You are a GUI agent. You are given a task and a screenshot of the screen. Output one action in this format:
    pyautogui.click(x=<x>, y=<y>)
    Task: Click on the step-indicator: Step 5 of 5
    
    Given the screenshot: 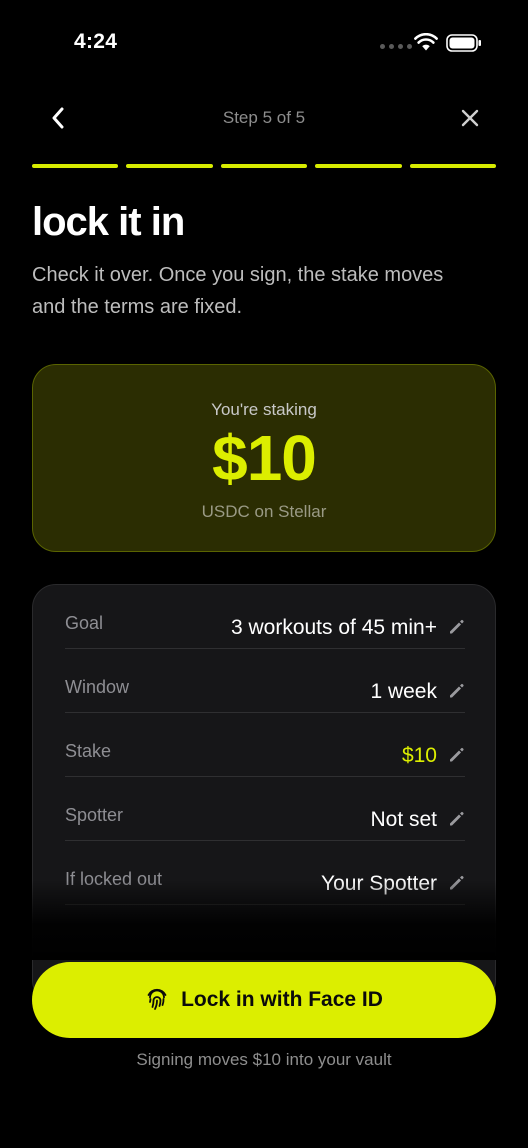 What is the action you would take?
    pyautogui.click(x=264, y=117)
    